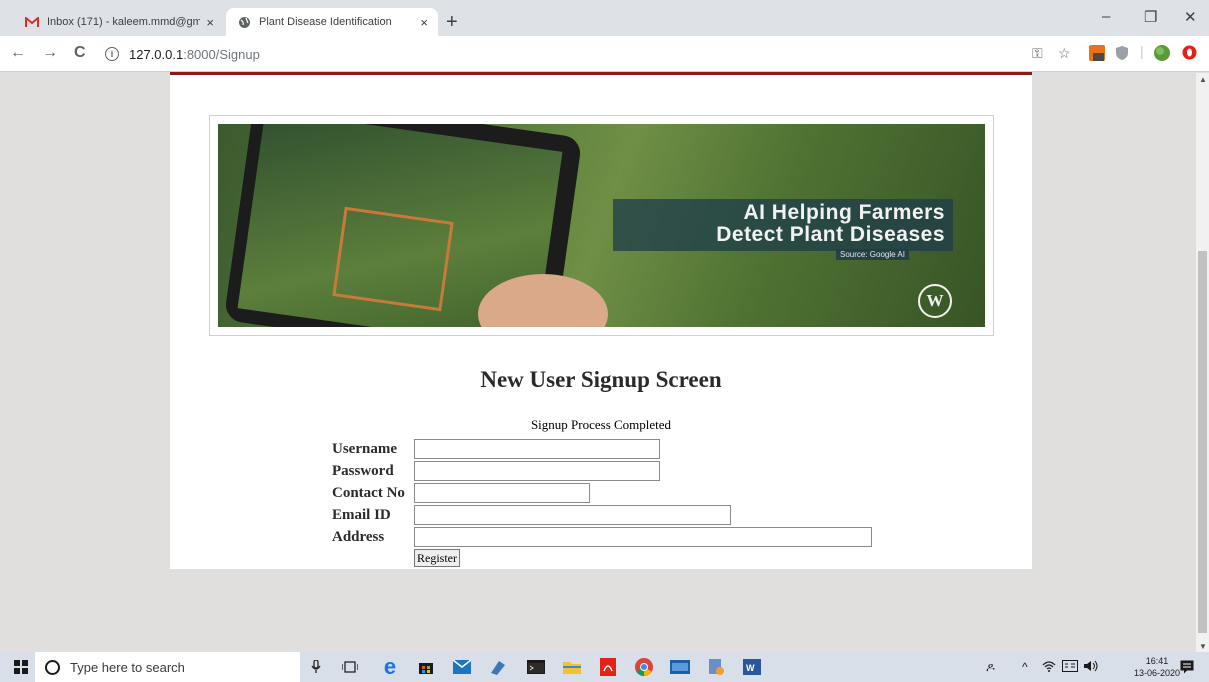  I want to click on svg-text: W, so click(750, 668).